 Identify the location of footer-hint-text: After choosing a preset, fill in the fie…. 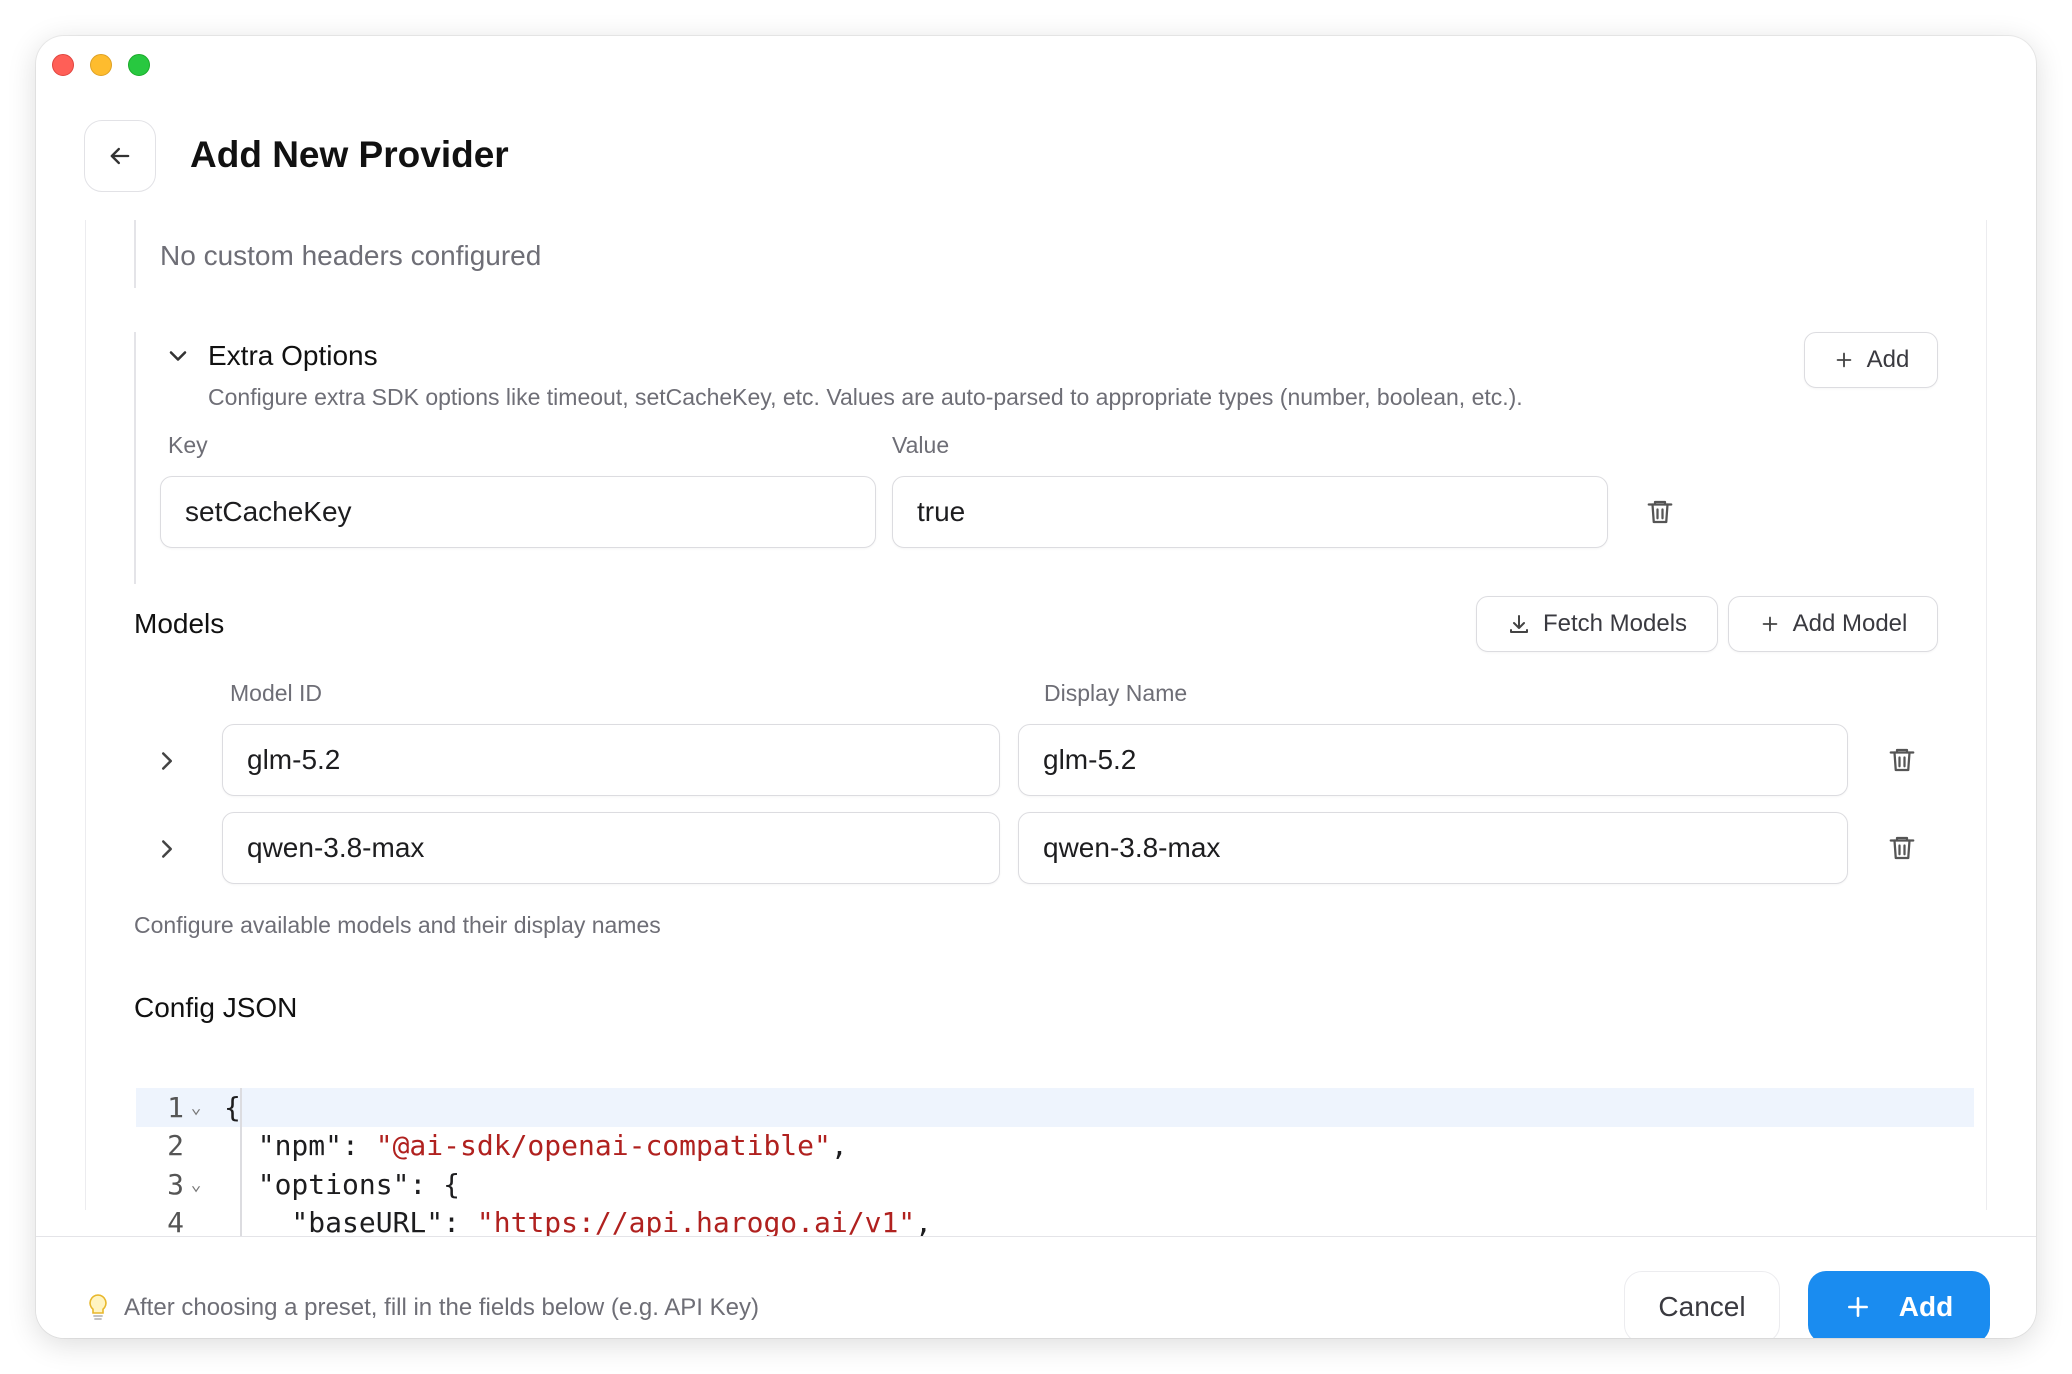
(441, 1307).